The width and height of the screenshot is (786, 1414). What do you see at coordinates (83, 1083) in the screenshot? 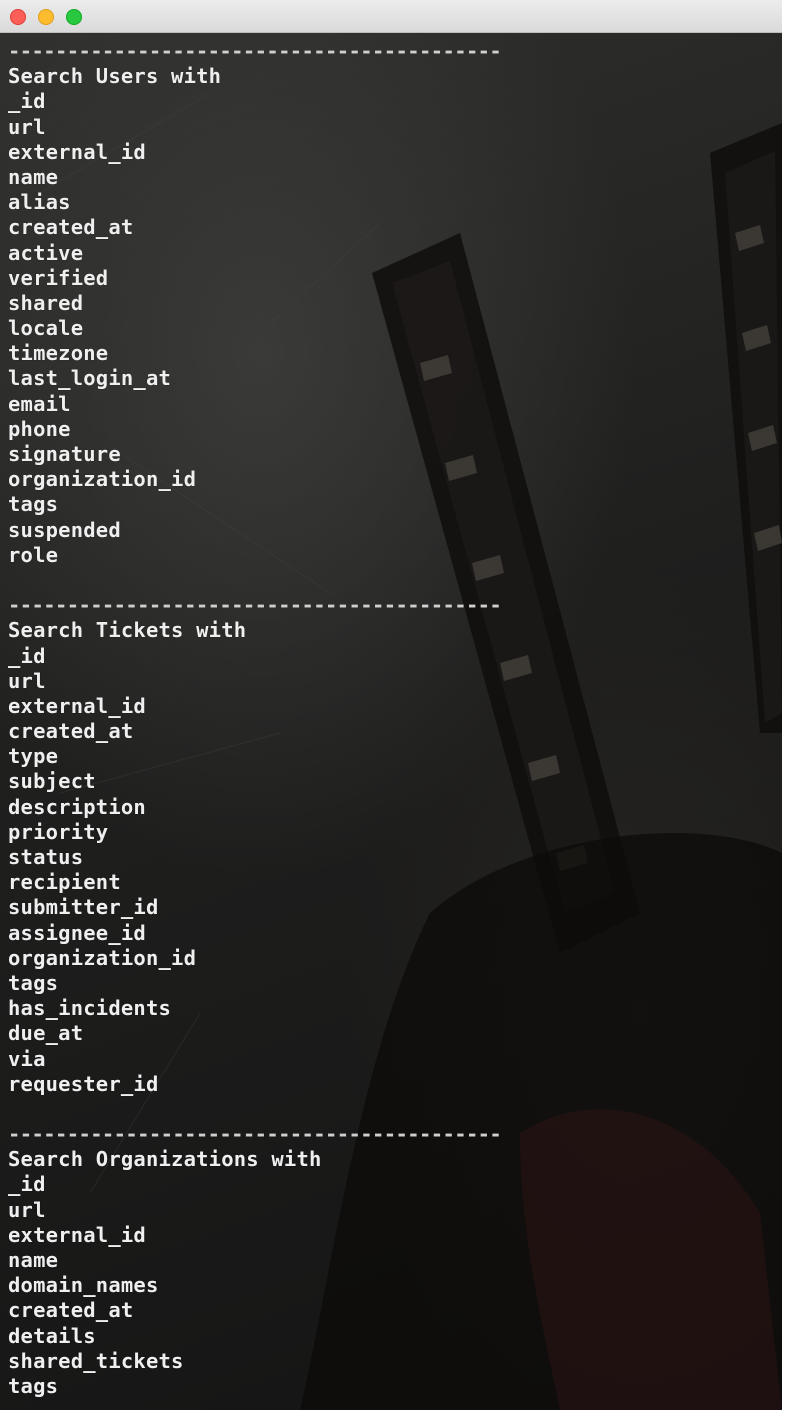
I see `ticket-field: requester_id` at bounding box center [83, 1083].